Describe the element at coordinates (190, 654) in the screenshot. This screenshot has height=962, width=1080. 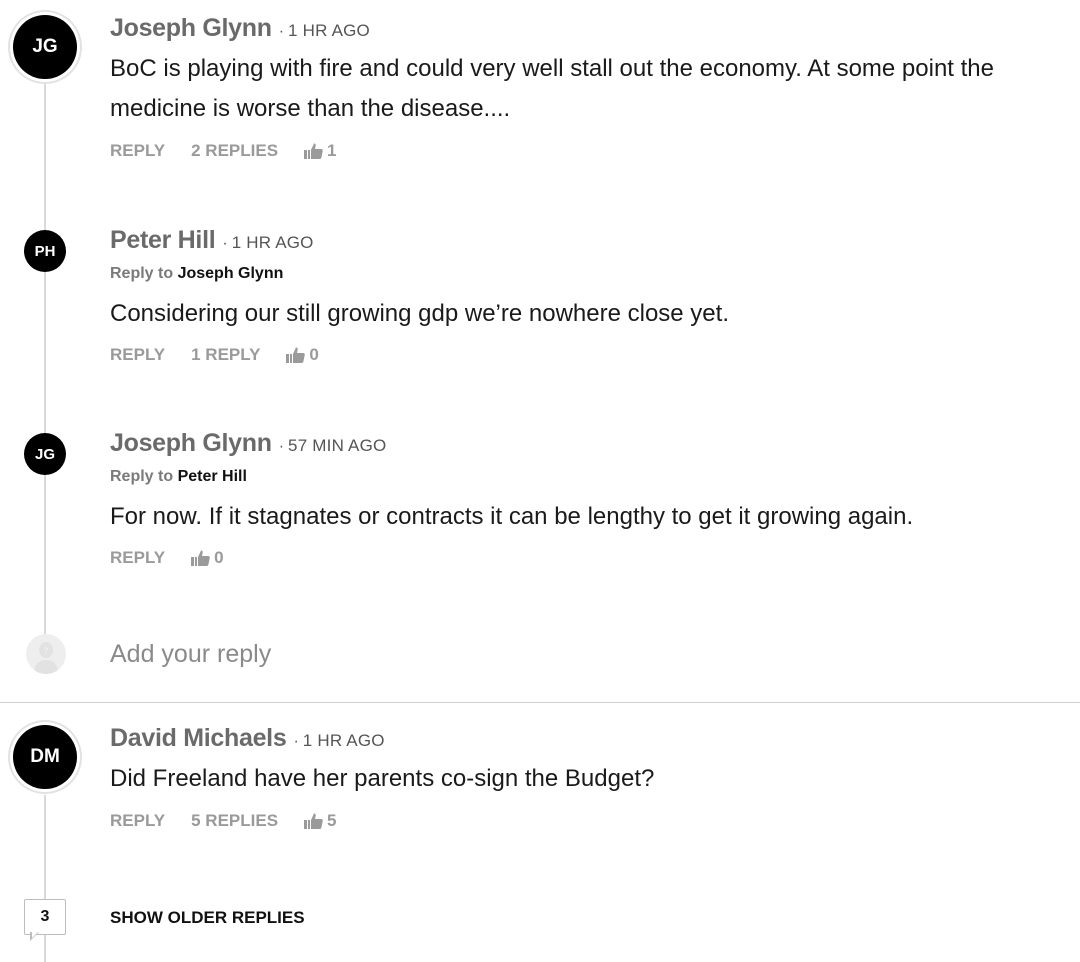
I see `add-reply-input: Add your reply` at that location.